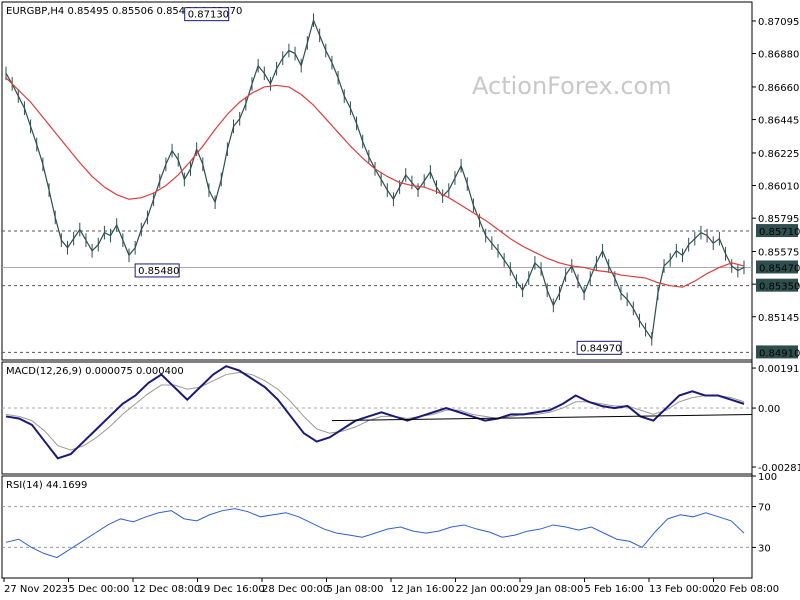 This screenshot has width=800, height=600. Describe the element at coordinates (614, 589) in the screenshot. I see `x-tick-label: 5 Feb 16:00` at that location.